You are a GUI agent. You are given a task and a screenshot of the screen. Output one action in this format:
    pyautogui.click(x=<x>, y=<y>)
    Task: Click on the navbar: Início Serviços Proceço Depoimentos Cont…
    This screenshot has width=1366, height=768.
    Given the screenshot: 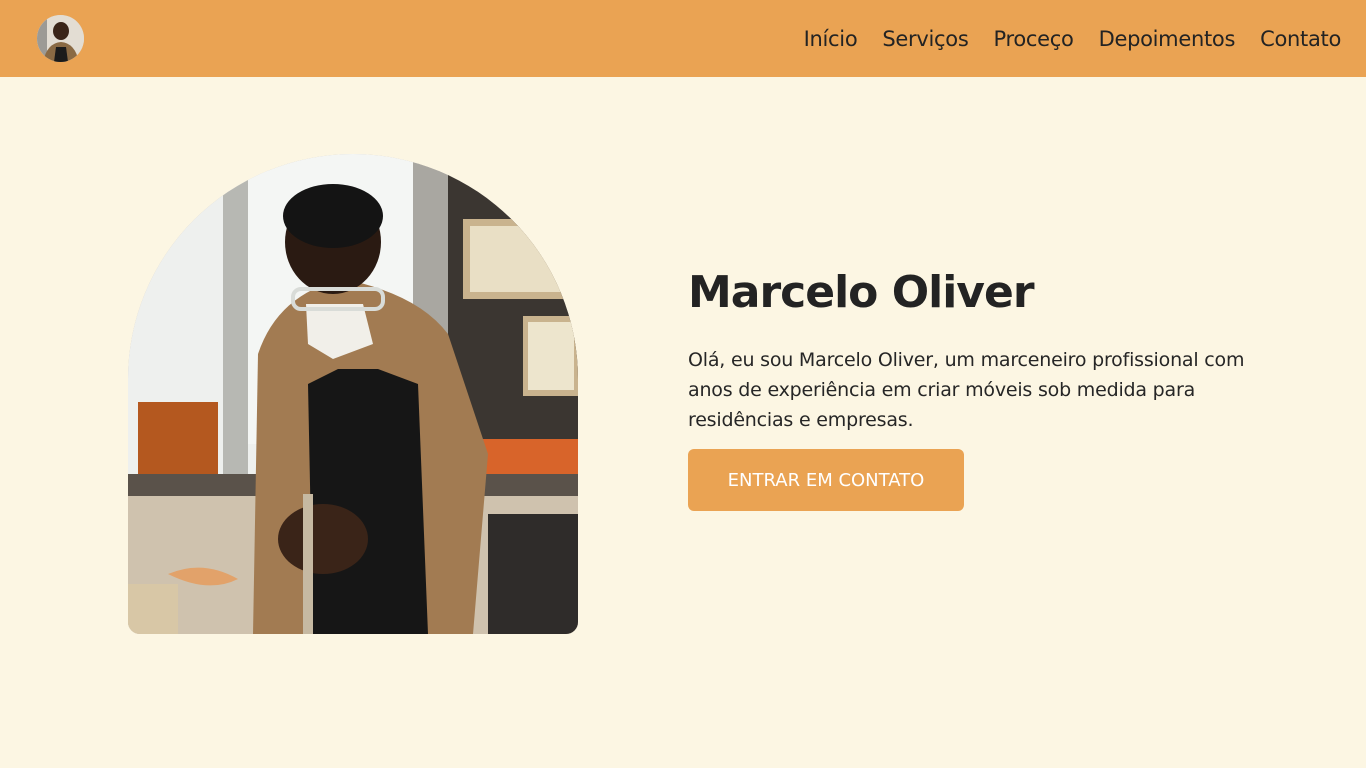 What is the action you would take?
    pyautogui.click(x=683, y=38)
    